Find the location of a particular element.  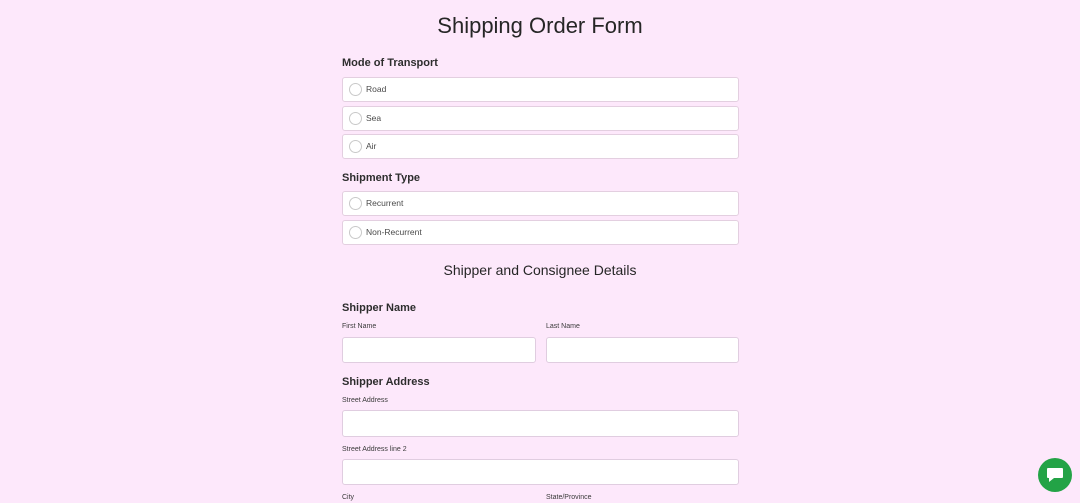

street-address-label: Street Address is located at coordinates (365, 400).